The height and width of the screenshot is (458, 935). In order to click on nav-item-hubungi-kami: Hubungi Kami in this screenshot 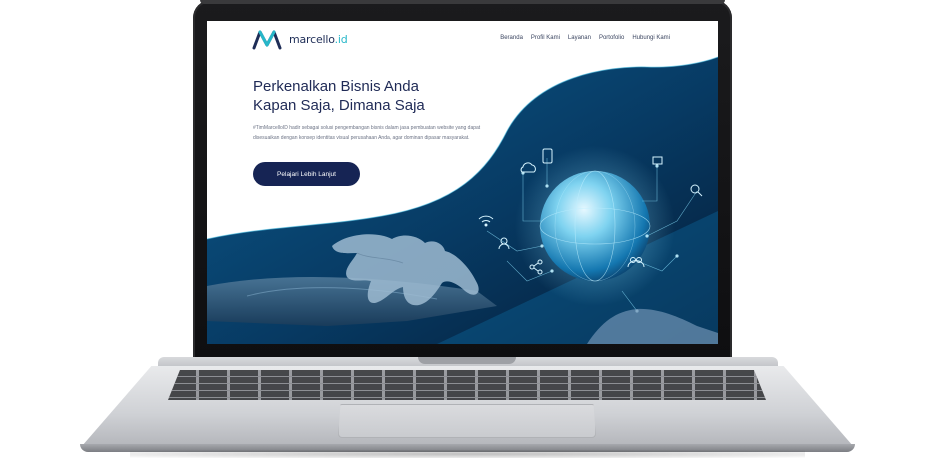, I will do `click(651, 38)`.